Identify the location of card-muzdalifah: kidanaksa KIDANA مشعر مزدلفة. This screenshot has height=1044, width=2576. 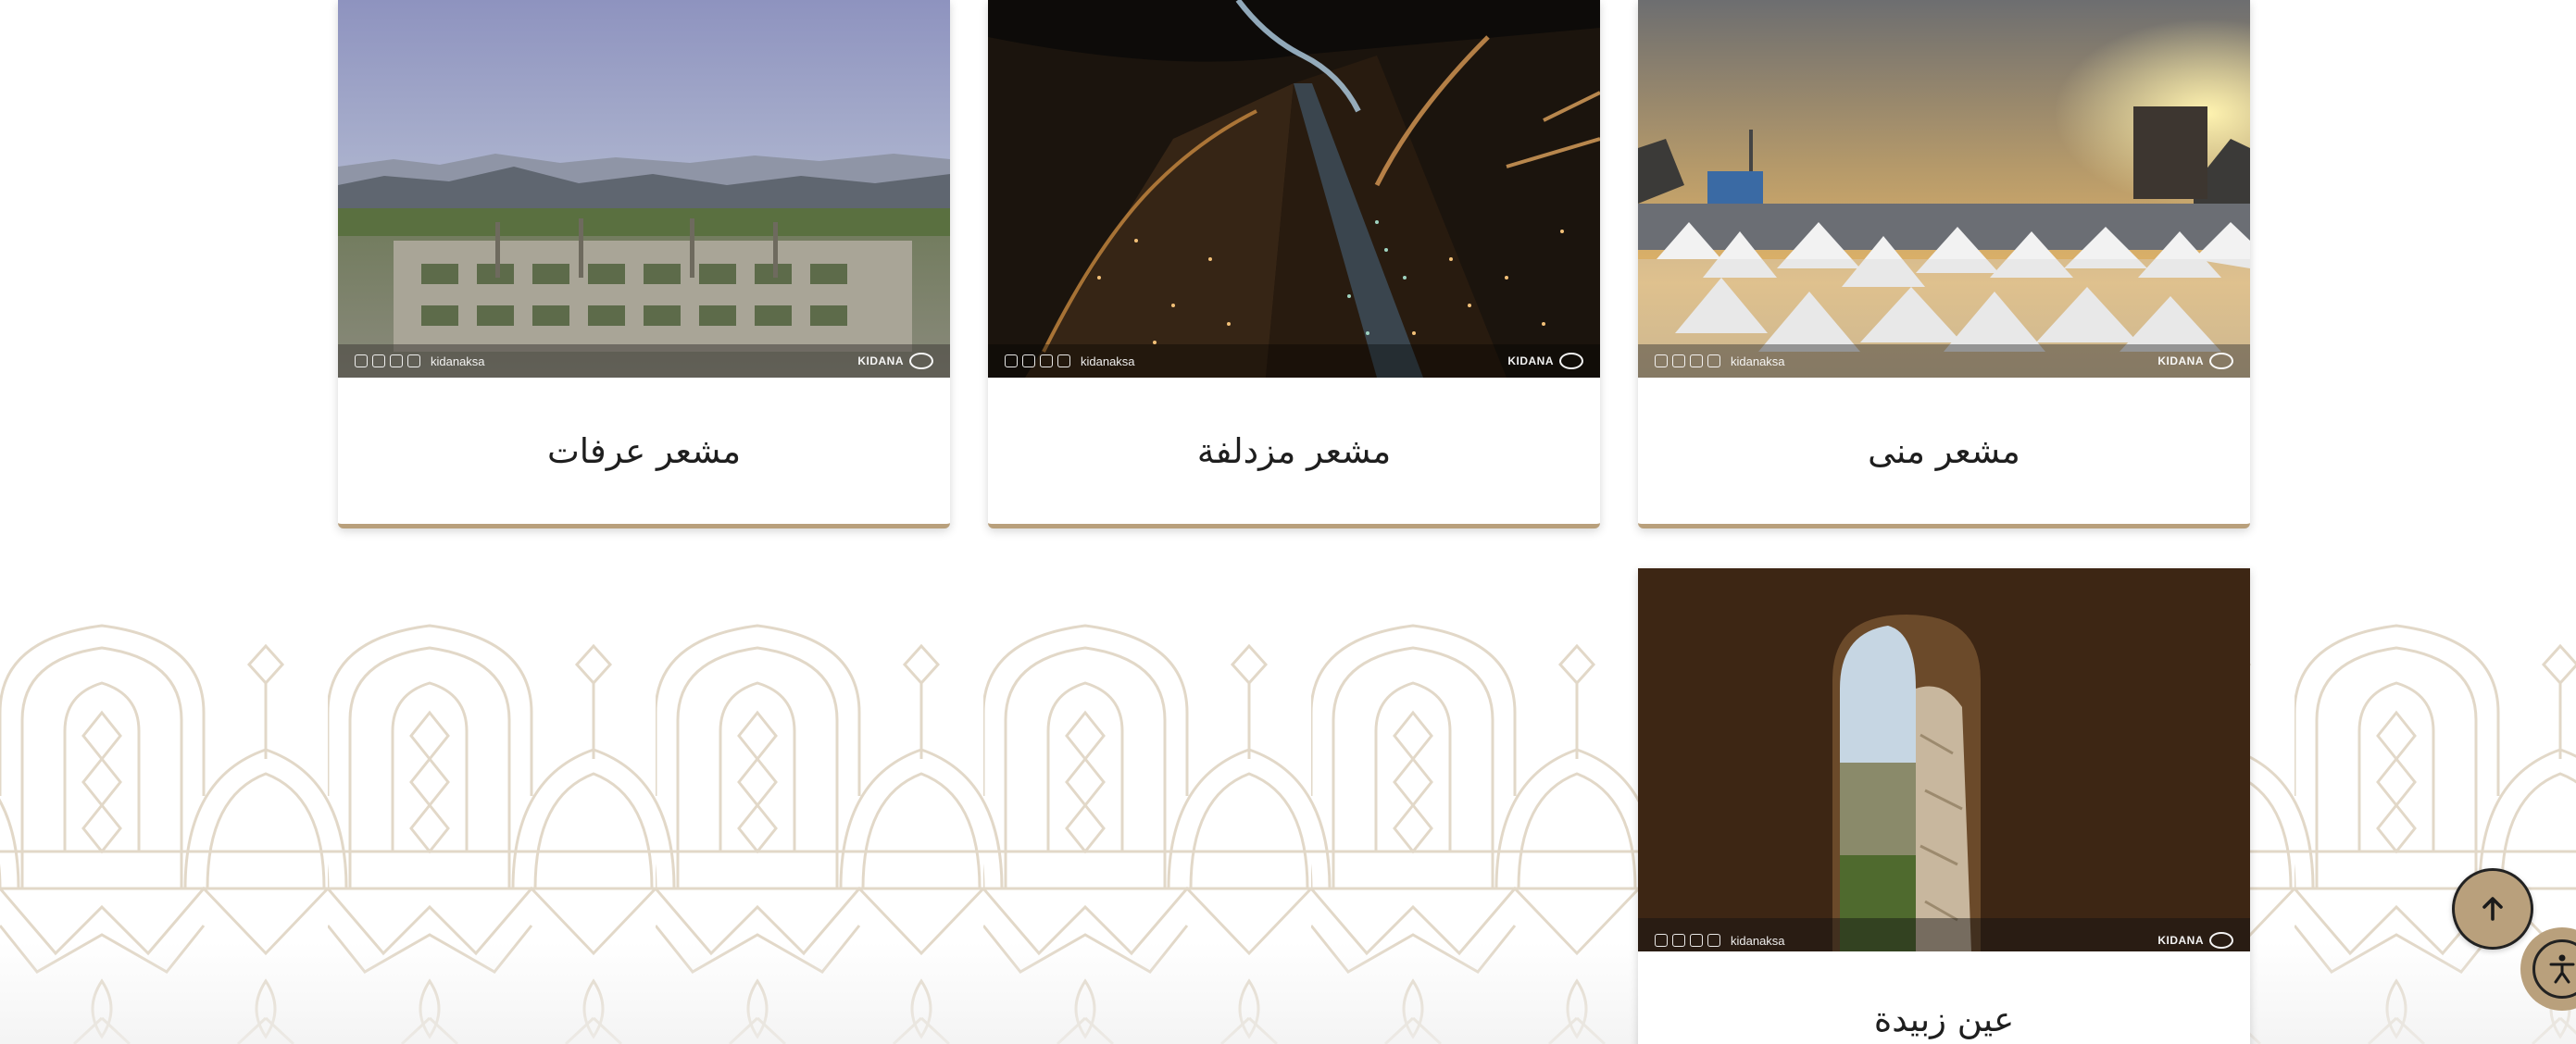
(1294, 264).